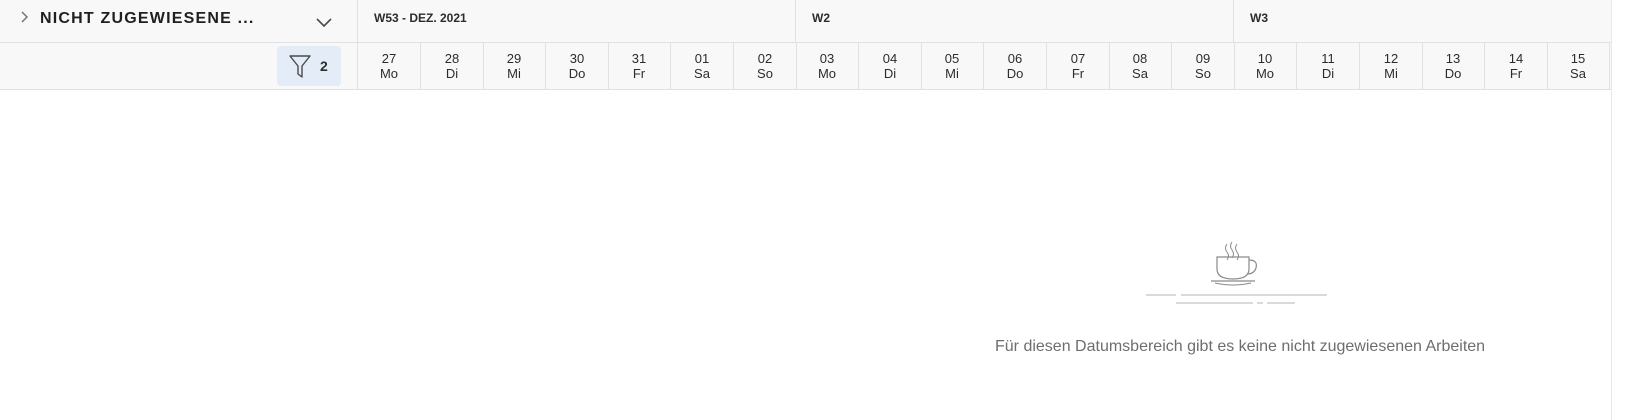  I want to click on week-label: W2, so click(821, 18).